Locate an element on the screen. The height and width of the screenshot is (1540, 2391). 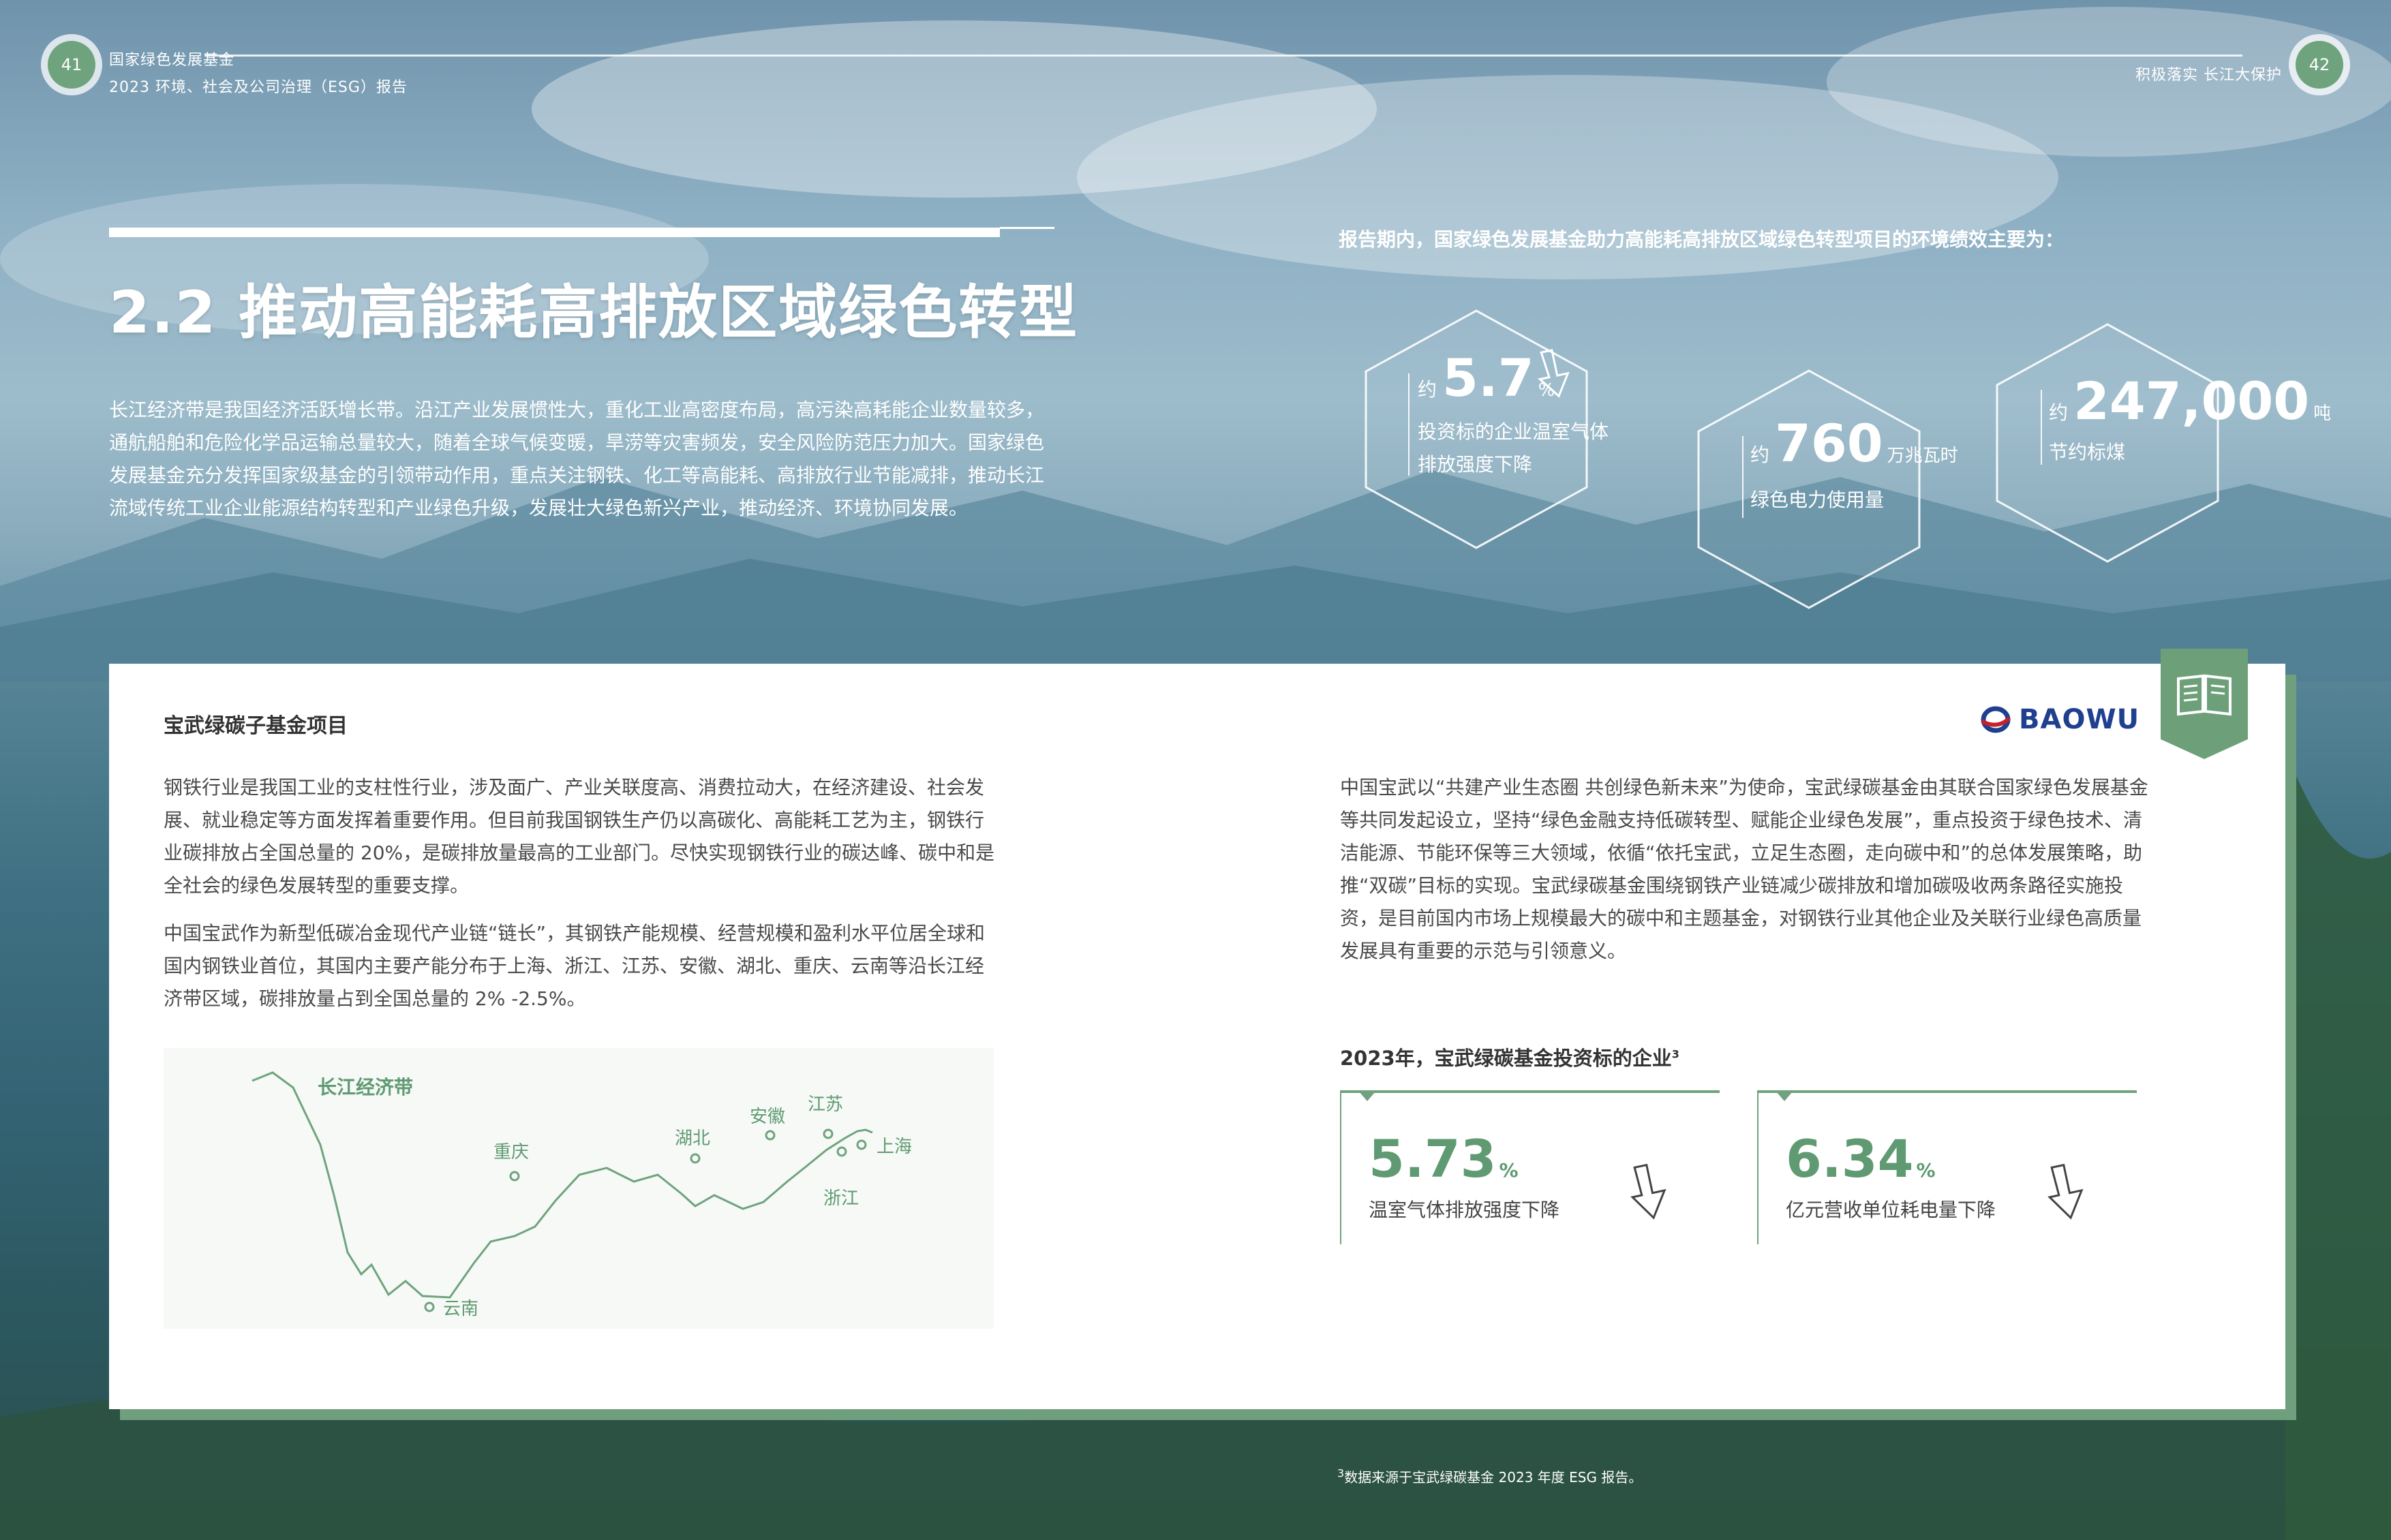
baowu-logo: BAOWU is located at coordinates (2058, 719).